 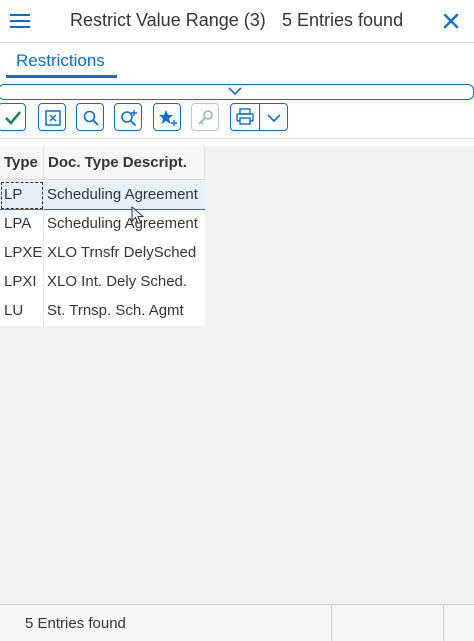 What do you see at coordinates (75, 623) in the screenshot?
I see `status-message: 5 Entries found` at bounding box center [75, 623].